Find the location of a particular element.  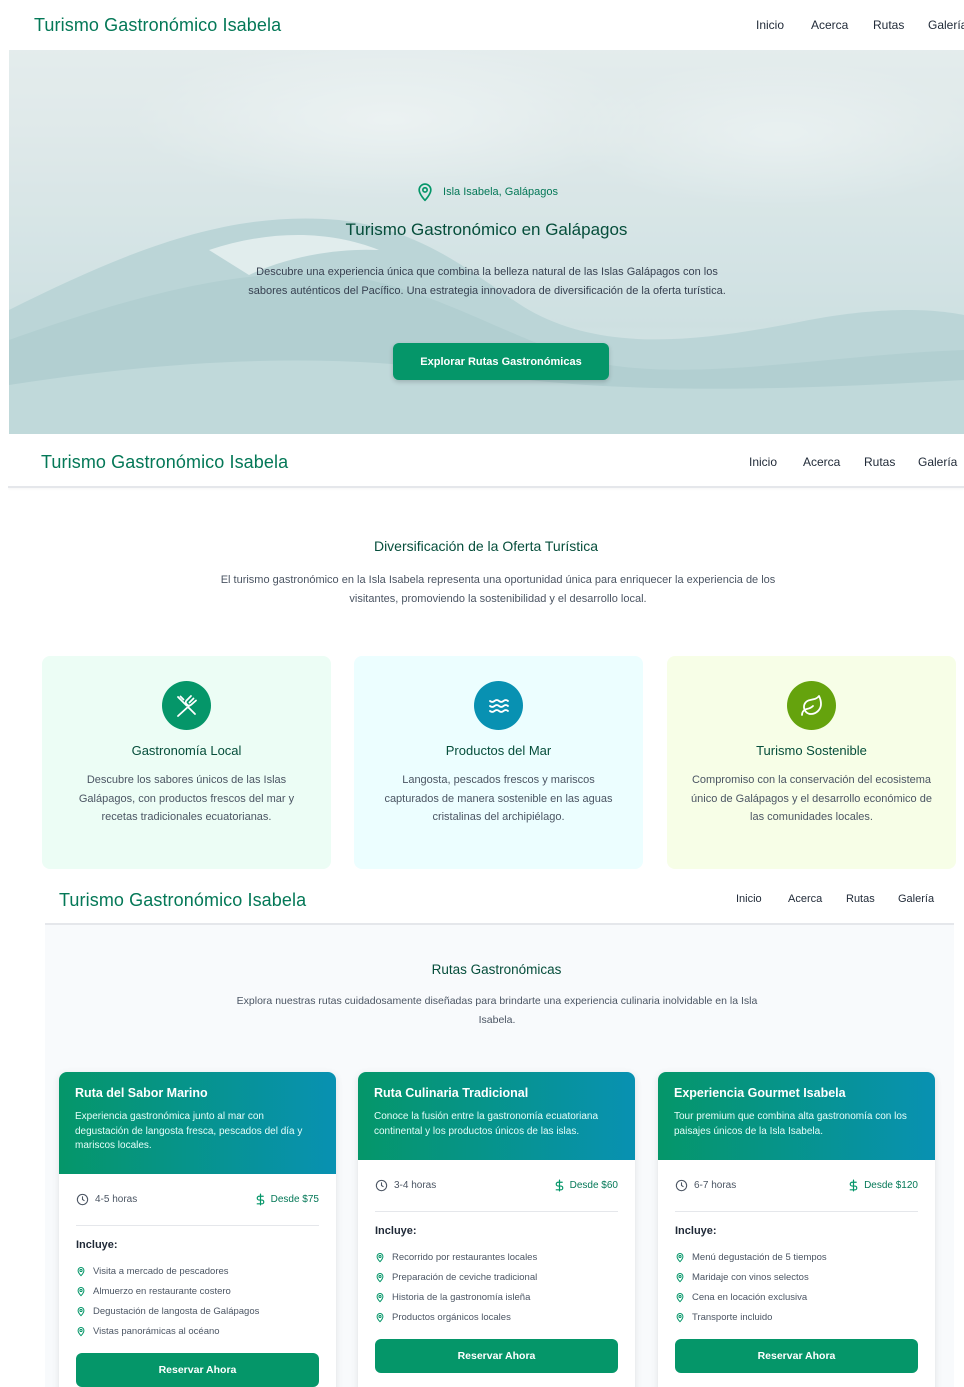

hero-location-label: Isla Isabela, Galápagos is located at coordinates (500, 192).